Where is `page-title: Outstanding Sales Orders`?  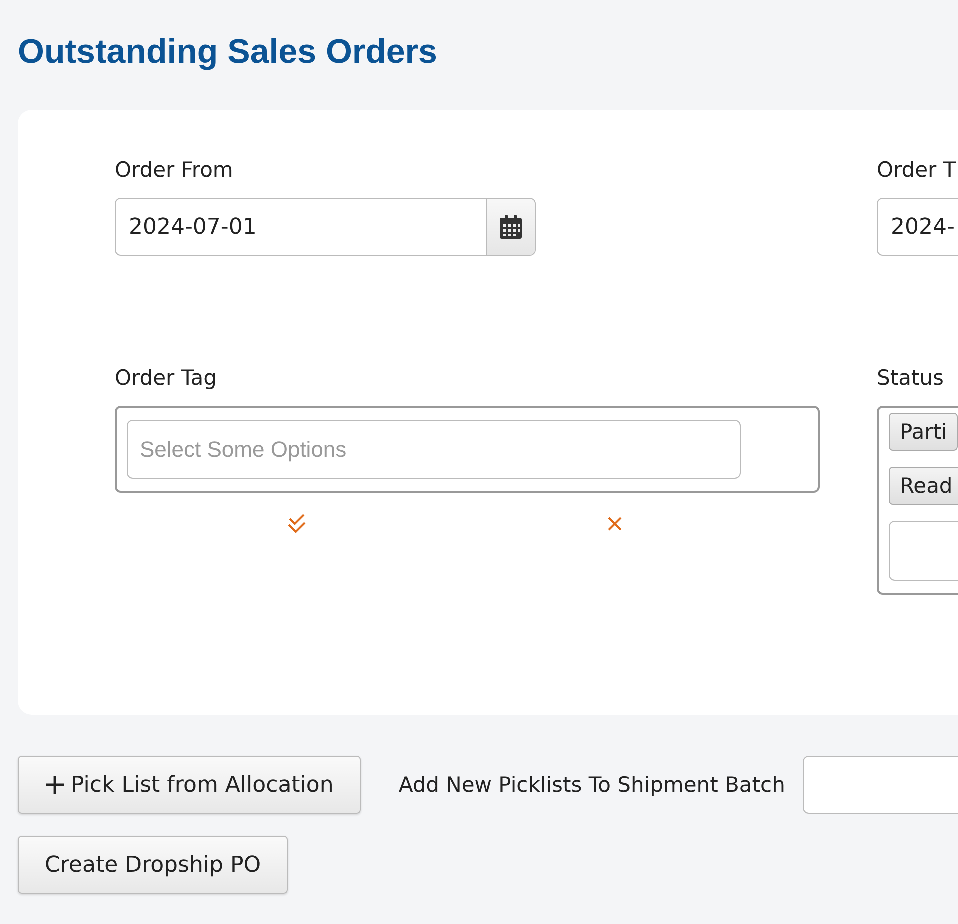
page-title: Outstanding Sales Orders is located at coordinates (228, 52).